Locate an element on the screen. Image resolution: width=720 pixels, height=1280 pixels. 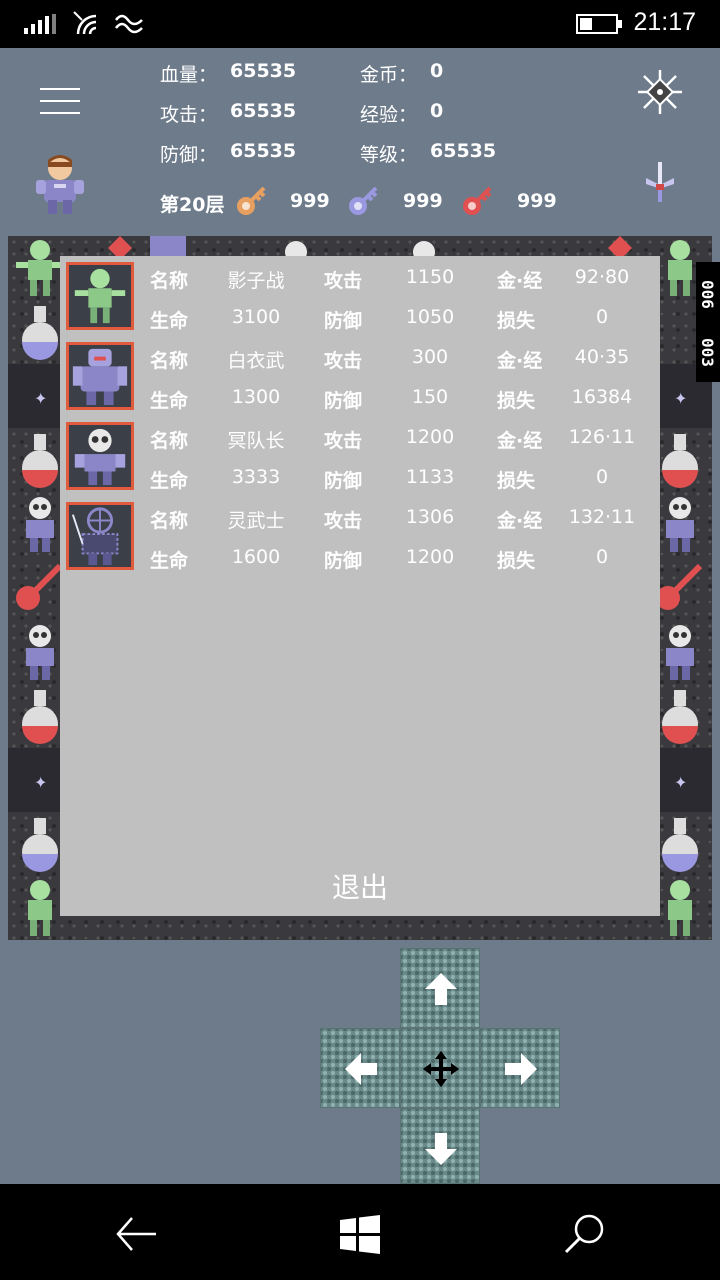
floor-label: 第20层 is located at coordinates (192, 205).